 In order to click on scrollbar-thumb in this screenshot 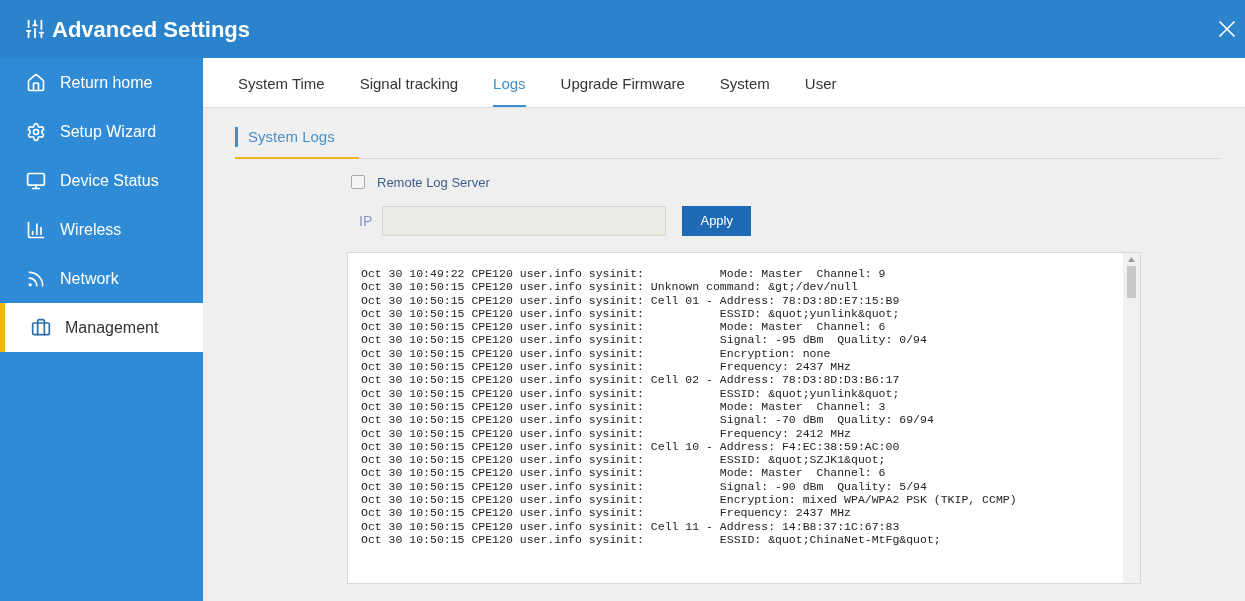, I will do `click(1131, 282)`.